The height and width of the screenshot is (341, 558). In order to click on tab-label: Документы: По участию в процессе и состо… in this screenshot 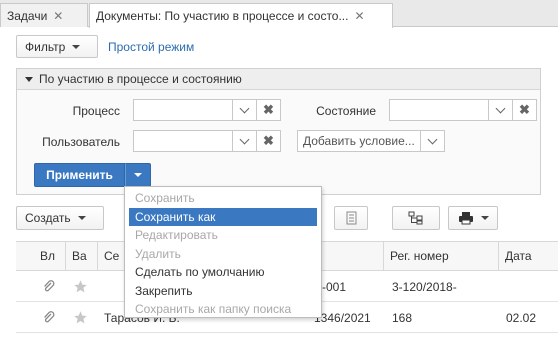, I will do `click(222, 16)`.